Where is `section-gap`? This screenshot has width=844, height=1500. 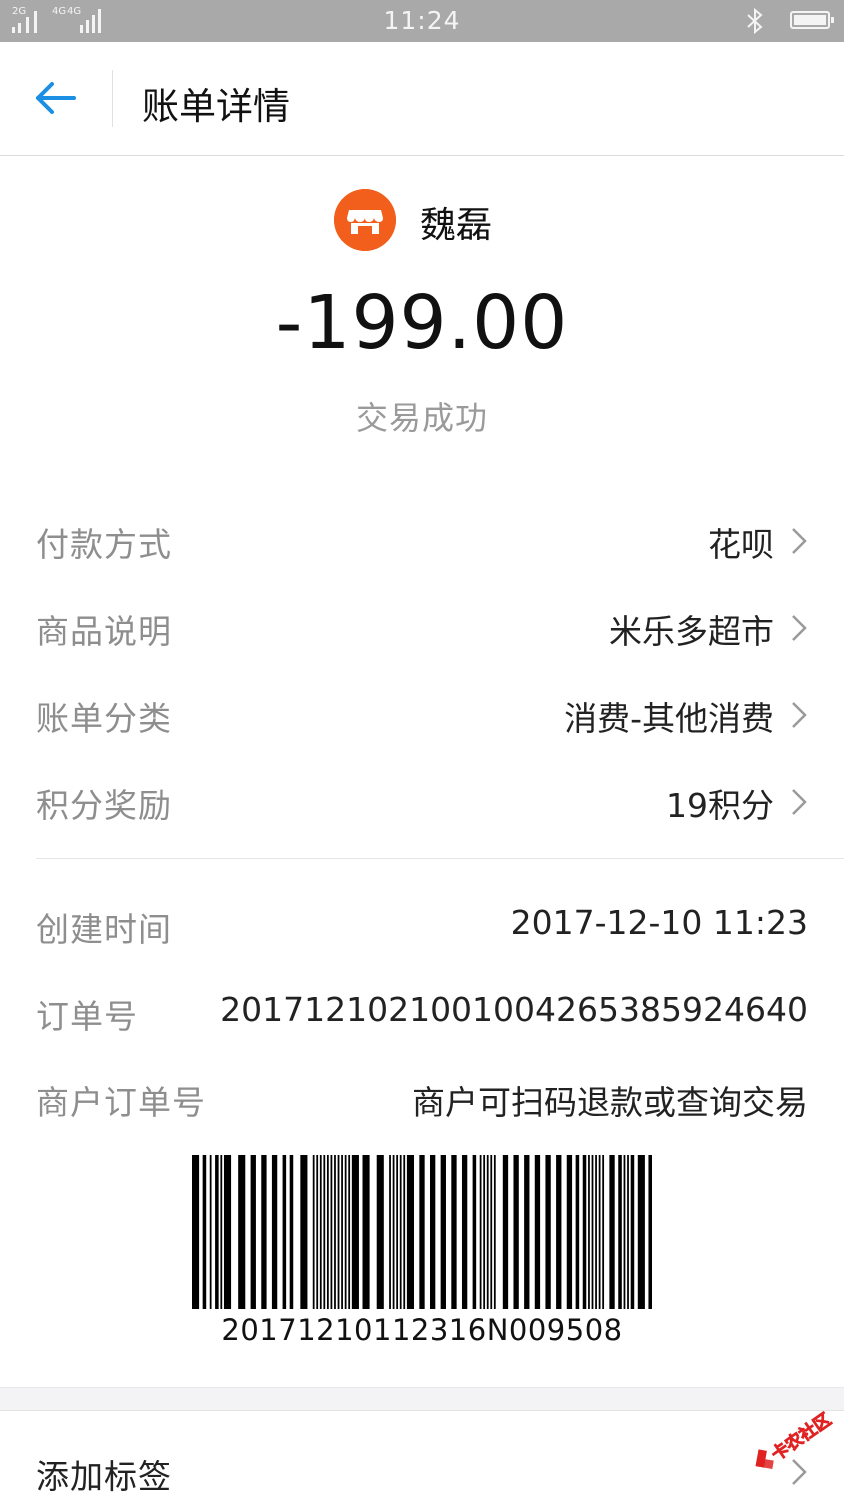 section-gap is located at coordinates (422, 1399).